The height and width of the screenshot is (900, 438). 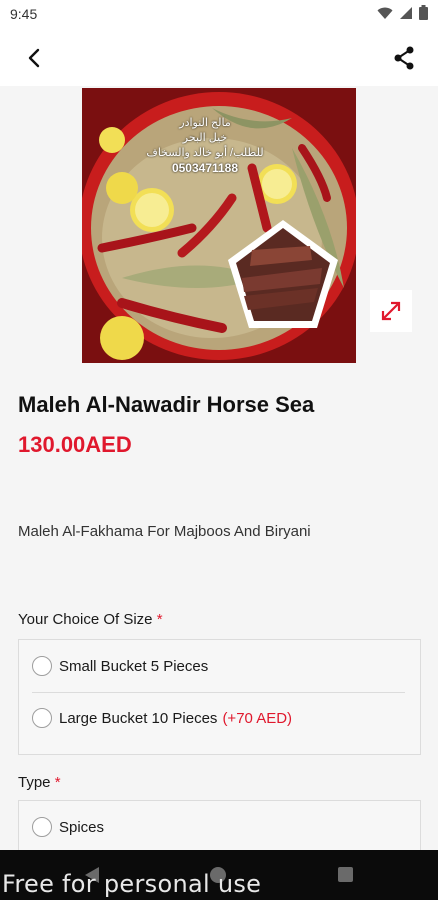 I want to click on status-icons, so click(x=402, y=12).